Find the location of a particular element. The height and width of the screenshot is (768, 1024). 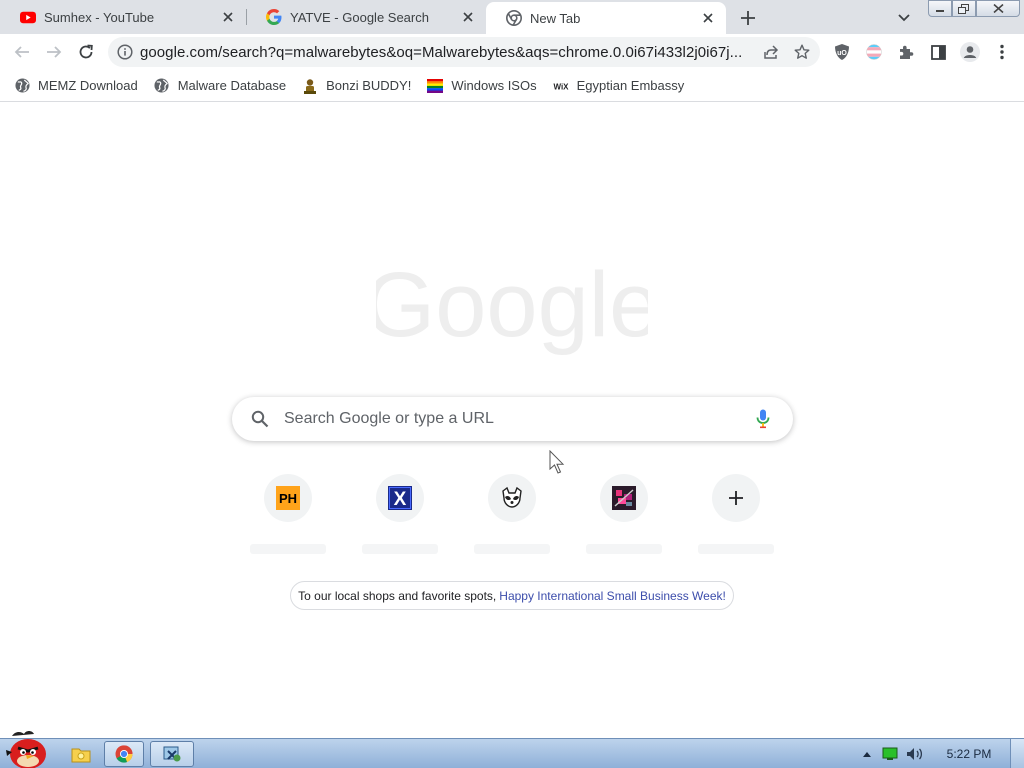

app-taskbar-button is located at coordinates (172, 754).